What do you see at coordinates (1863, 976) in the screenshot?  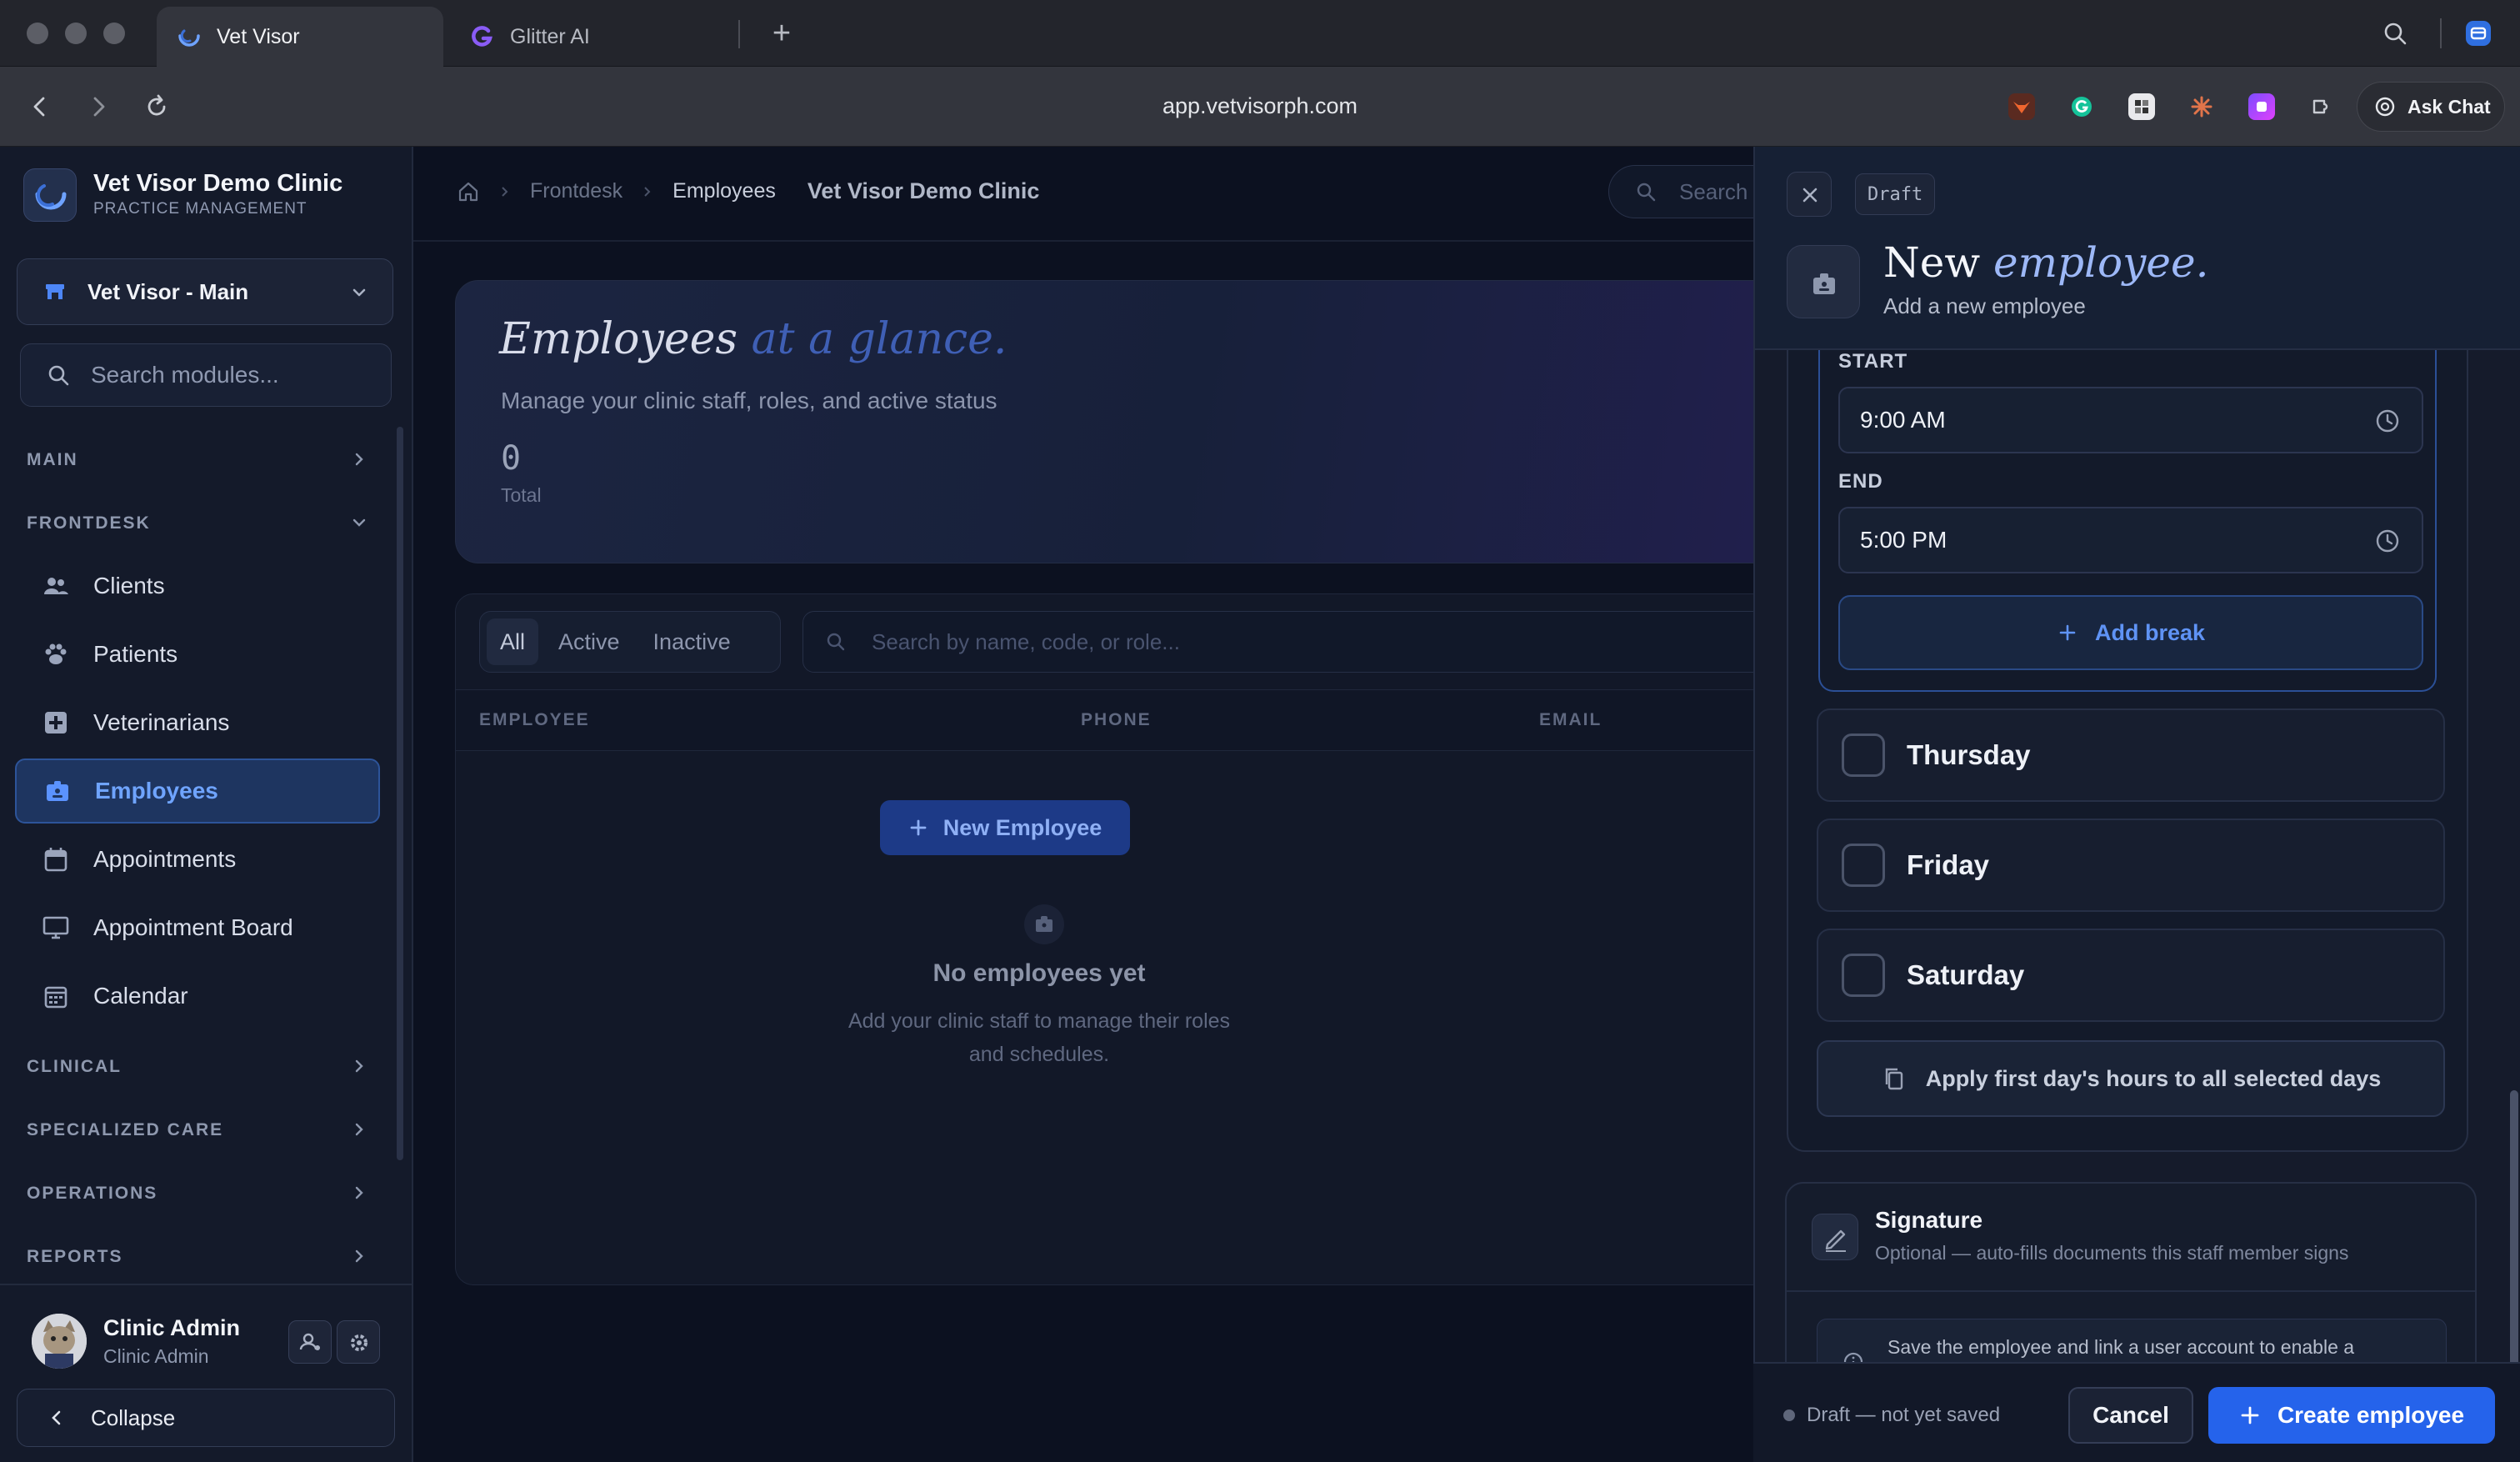 I see `saturday-checkbox` at bounding box center [1863, 976].